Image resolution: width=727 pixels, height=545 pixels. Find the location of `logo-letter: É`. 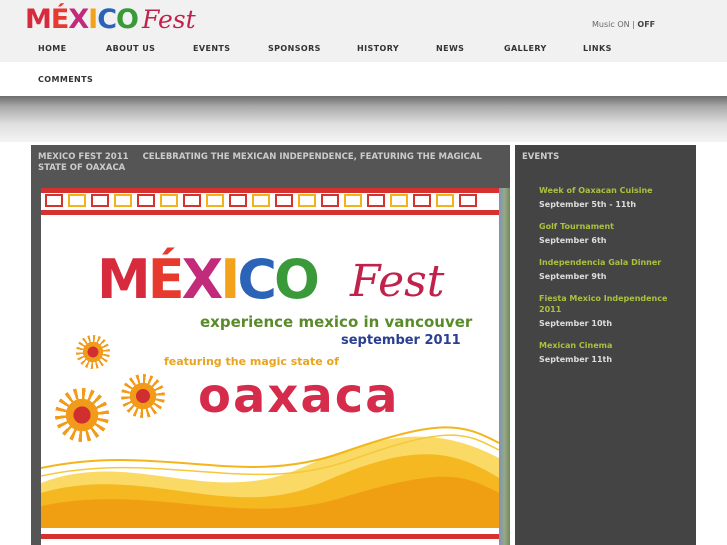

logo-letter: É is located at coordinates (59, 19).